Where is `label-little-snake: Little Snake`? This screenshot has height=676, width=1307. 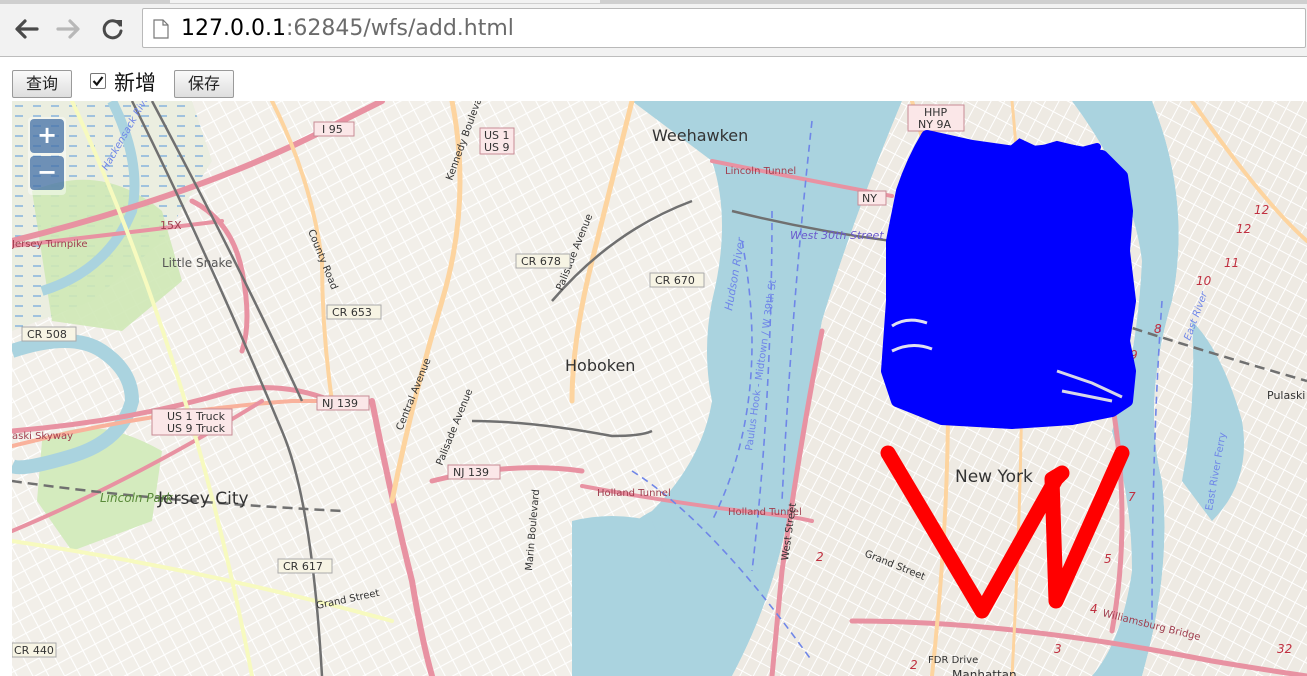 label-little-snake: Little Snake is located at coordinates (197, 263).